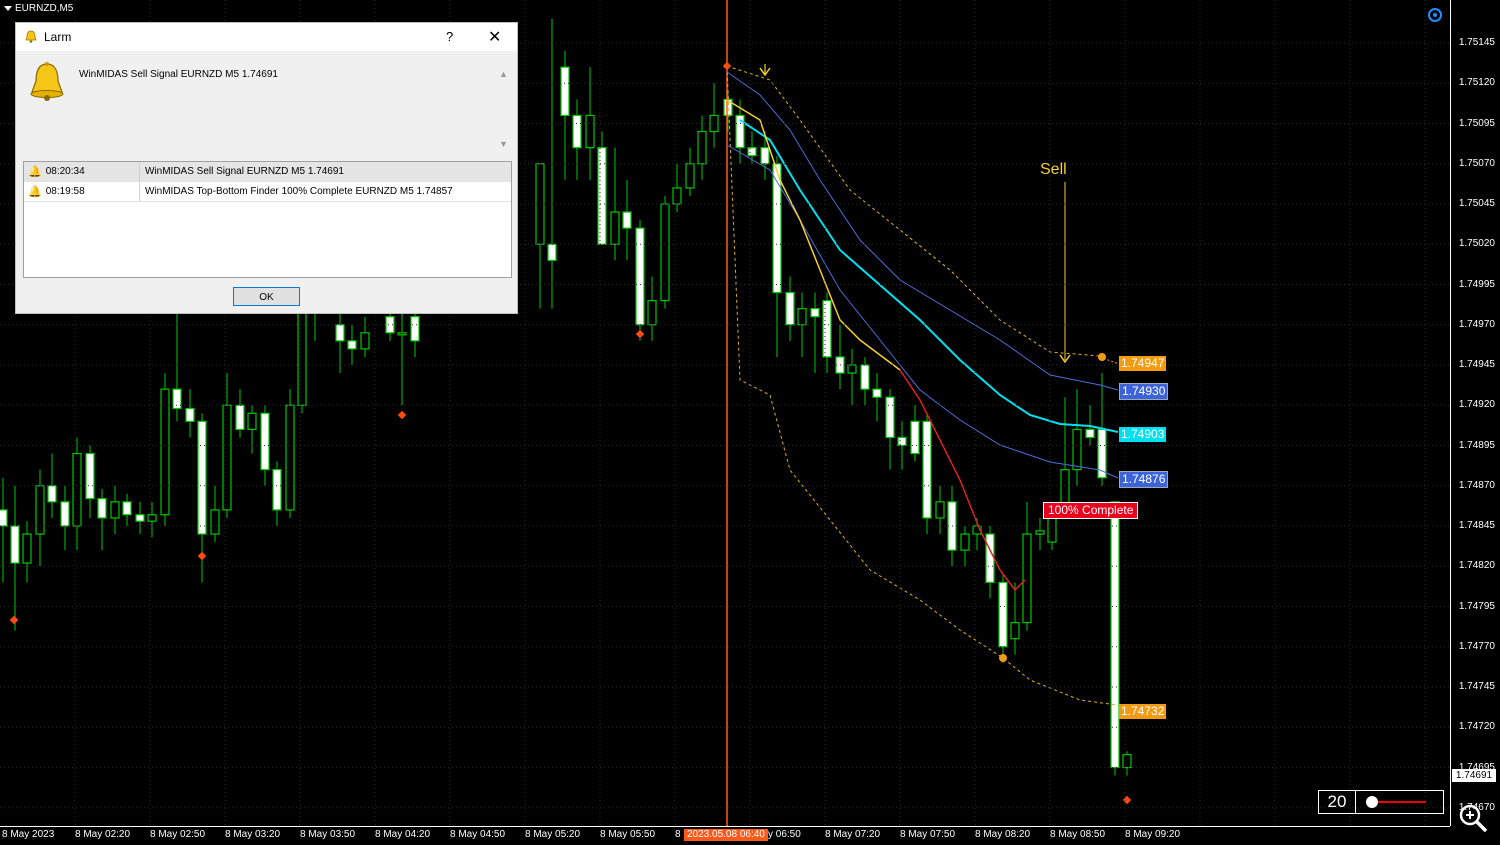 The width and height of the screenshot is (1500, 845). Describe the element at coordinates (503, 144) in the screenshot. I see `scroll-down-icon: ▼` at that location.